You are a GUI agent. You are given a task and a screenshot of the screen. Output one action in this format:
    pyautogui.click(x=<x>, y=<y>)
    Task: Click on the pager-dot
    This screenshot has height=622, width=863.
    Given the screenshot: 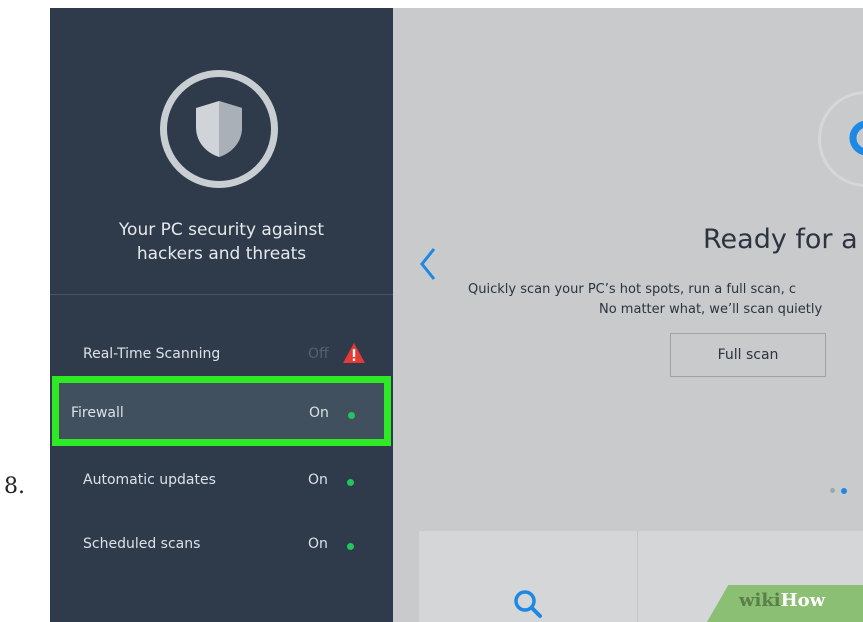 What is the action you would take?
    pyautogui.click(x=832, y=490)
    